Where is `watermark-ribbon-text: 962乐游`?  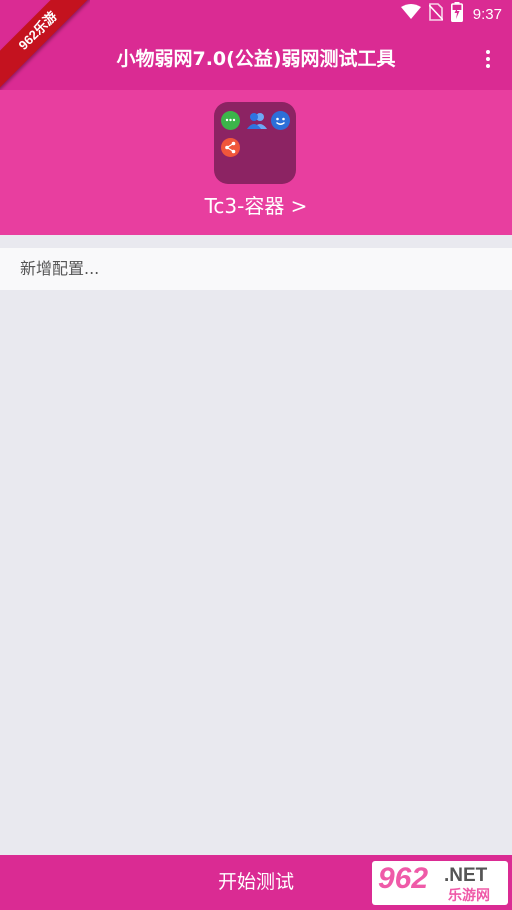
watermark-ribbon-text: 962乐游 is located at coordinates (45, 45).